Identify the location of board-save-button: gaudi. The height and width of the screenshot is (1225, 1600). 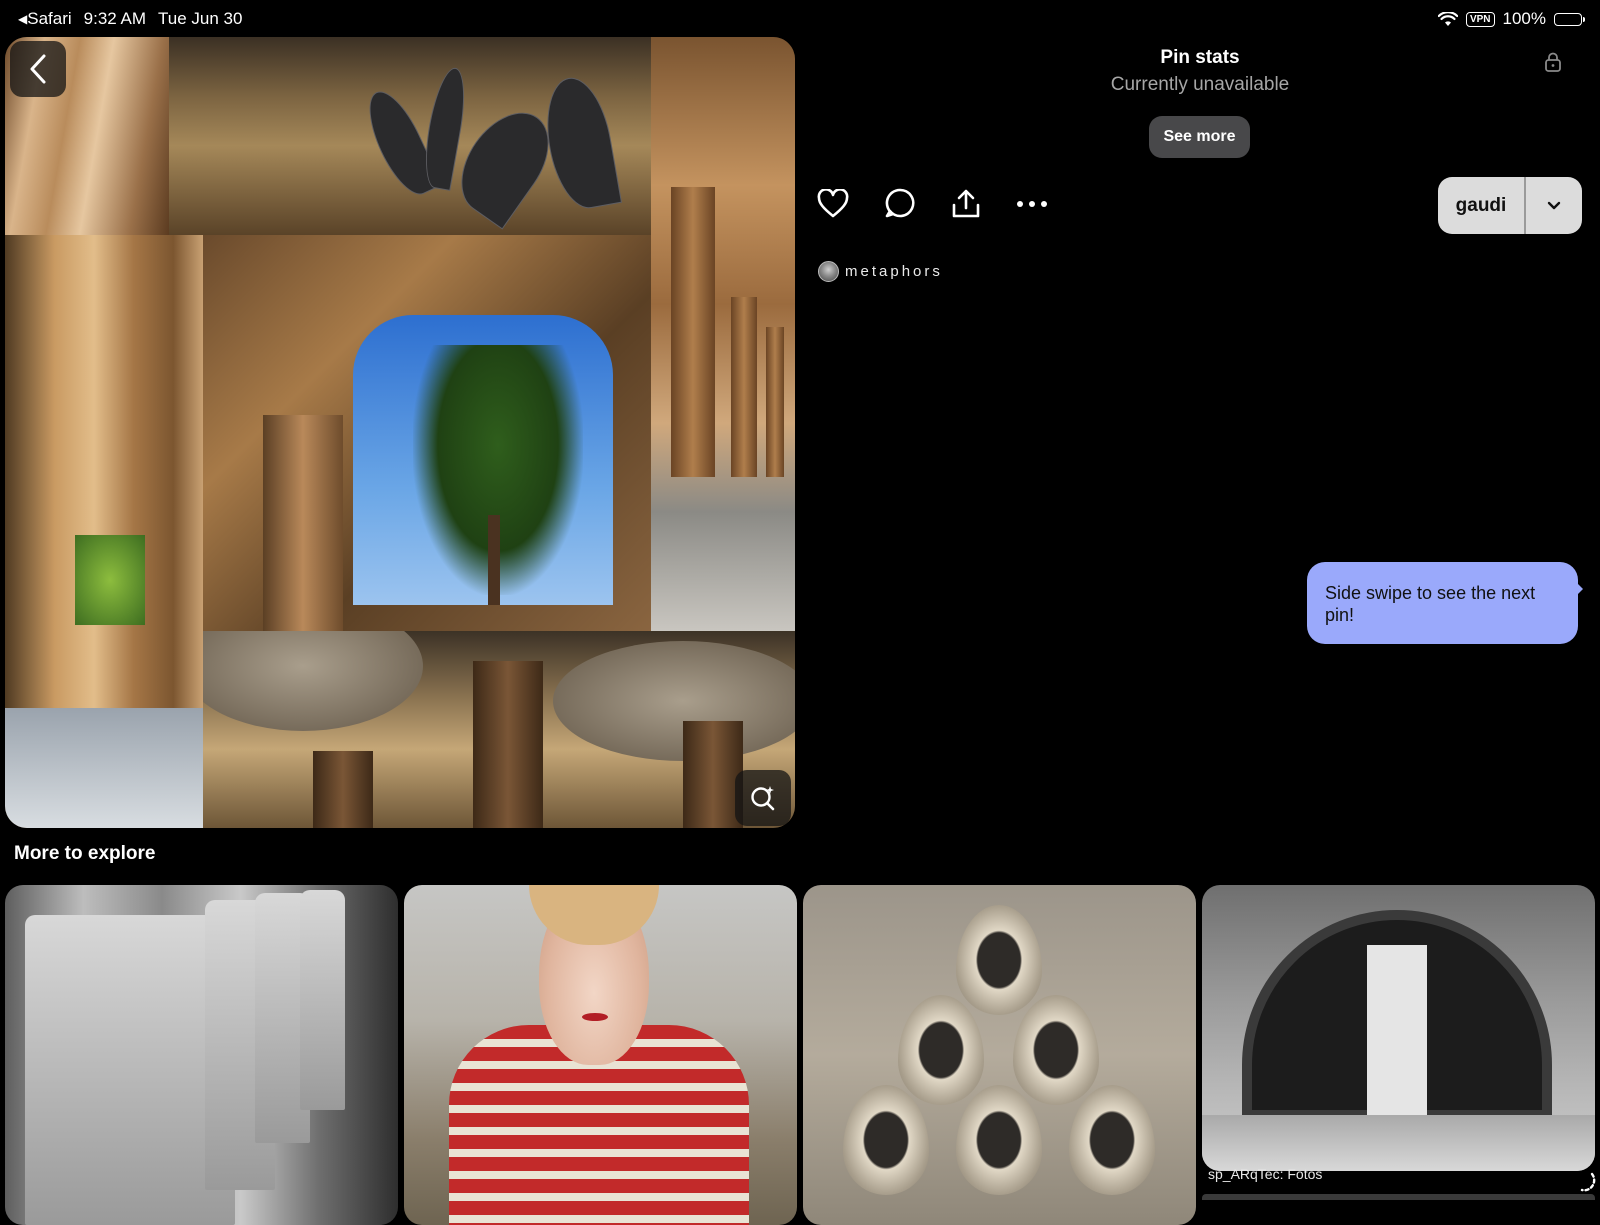
(1481, 205).